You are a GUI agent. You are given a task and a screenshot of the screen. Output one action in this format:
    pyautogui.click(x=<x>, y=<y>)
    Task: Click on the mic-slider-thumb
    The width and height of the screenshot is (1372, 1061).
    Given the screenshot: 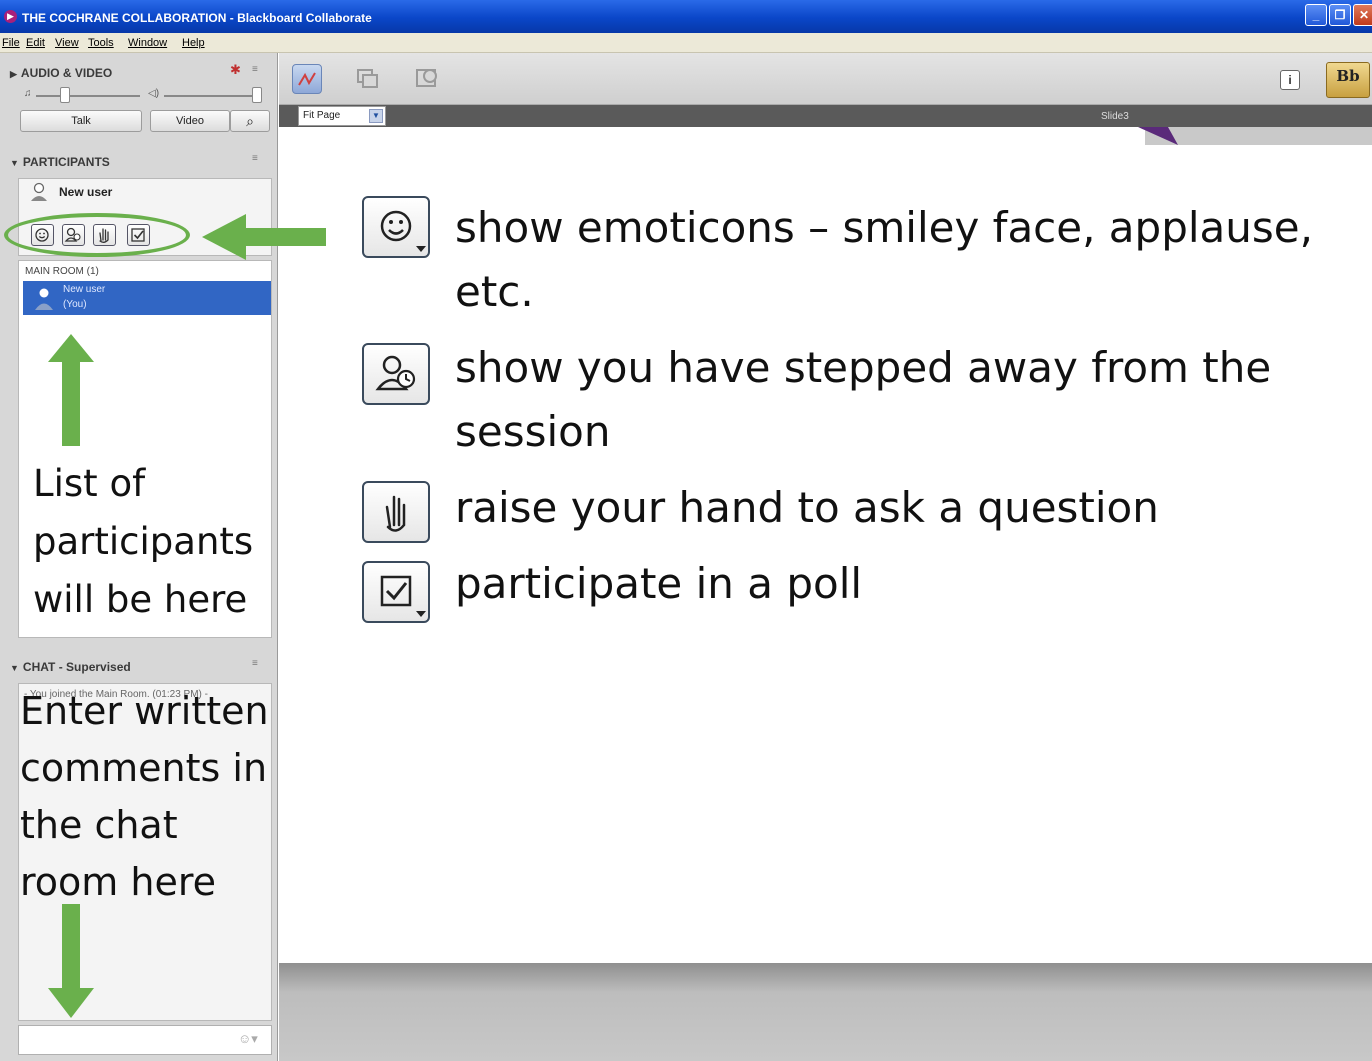 What is the action you would take?
    pyautogui.click(x=65, y=95)
    